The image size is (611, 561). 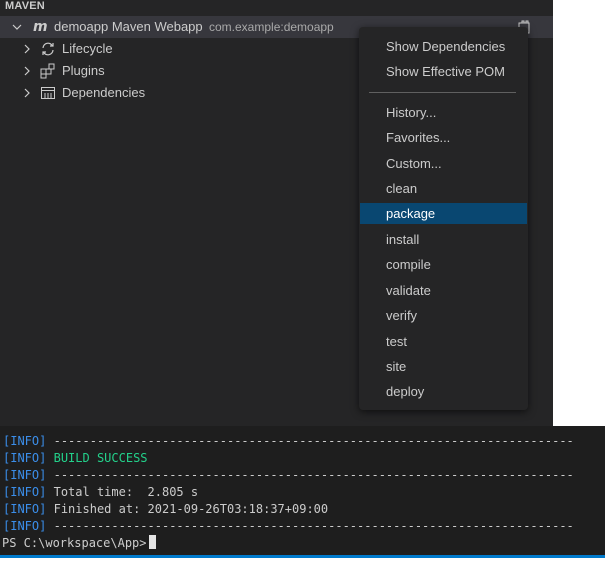 What do you see at coordinates (48, 71) in the screenshot?
I see `extensions-icon` at bounding box center [48, 71].